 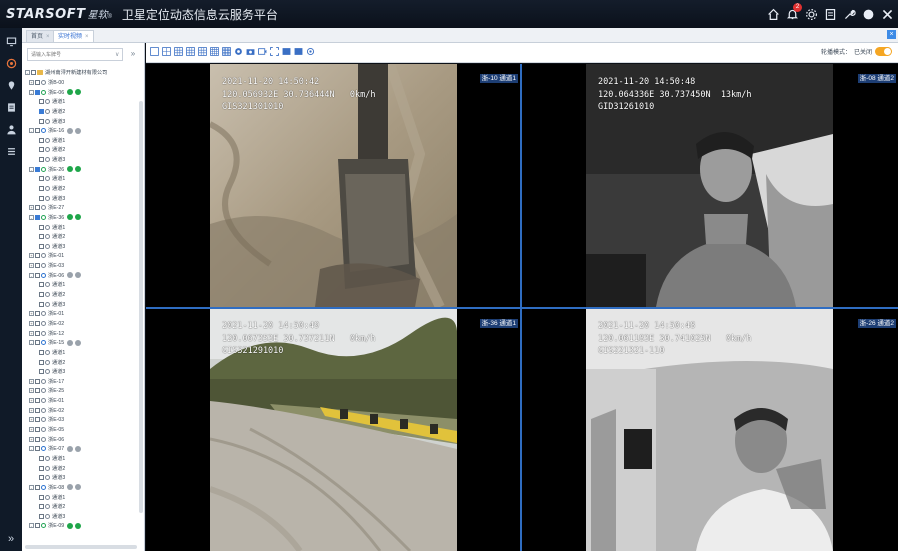 What do you see at coordinates (11, 63) in the screenshot?
I see `video-icon` at bounding box center [11, 63].